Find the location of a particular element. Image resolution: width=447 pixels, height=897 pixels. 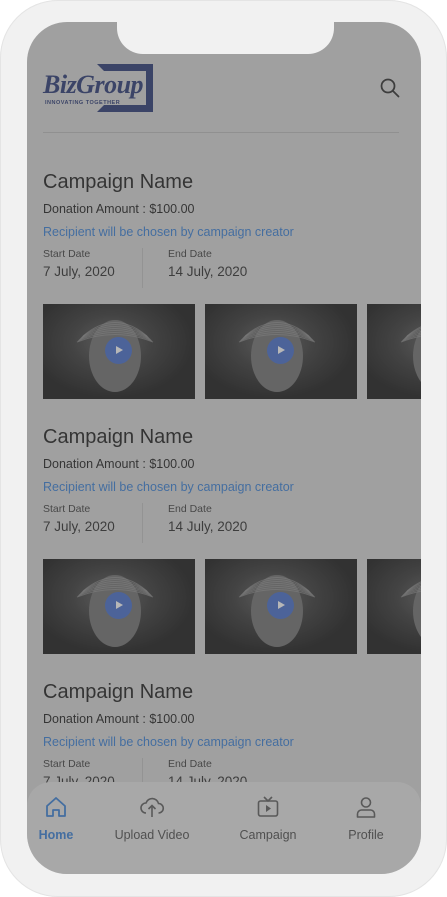

bottom-tab-bar: Home Upload Video Campaign Profile is located at coordinates (224, 828).